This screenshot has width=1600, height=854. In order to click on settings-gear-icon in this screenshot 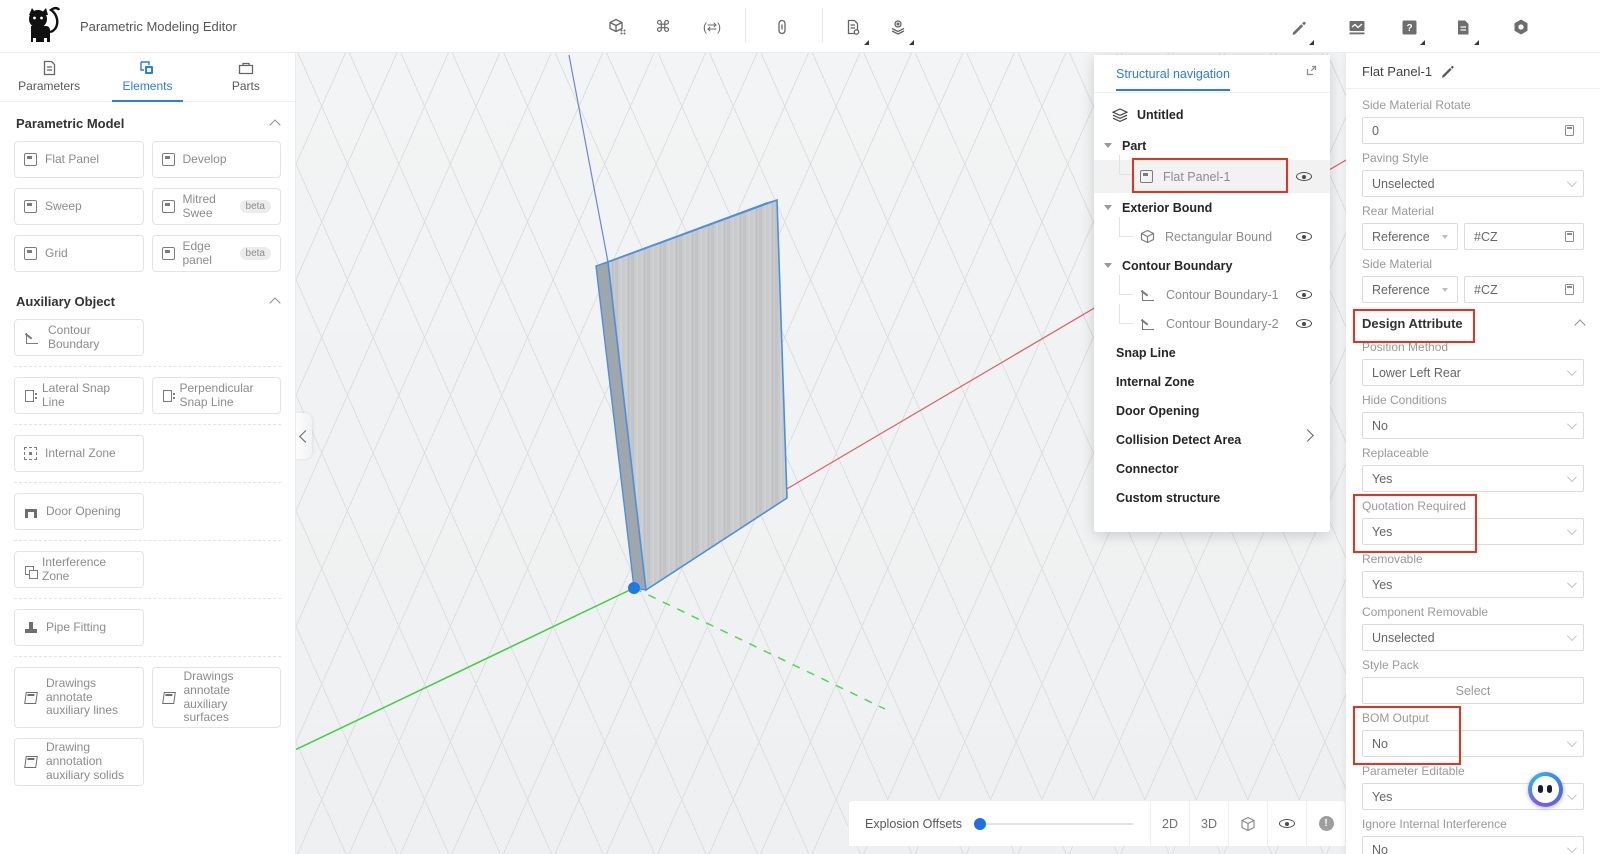, I will do `click(1521, 27)`.